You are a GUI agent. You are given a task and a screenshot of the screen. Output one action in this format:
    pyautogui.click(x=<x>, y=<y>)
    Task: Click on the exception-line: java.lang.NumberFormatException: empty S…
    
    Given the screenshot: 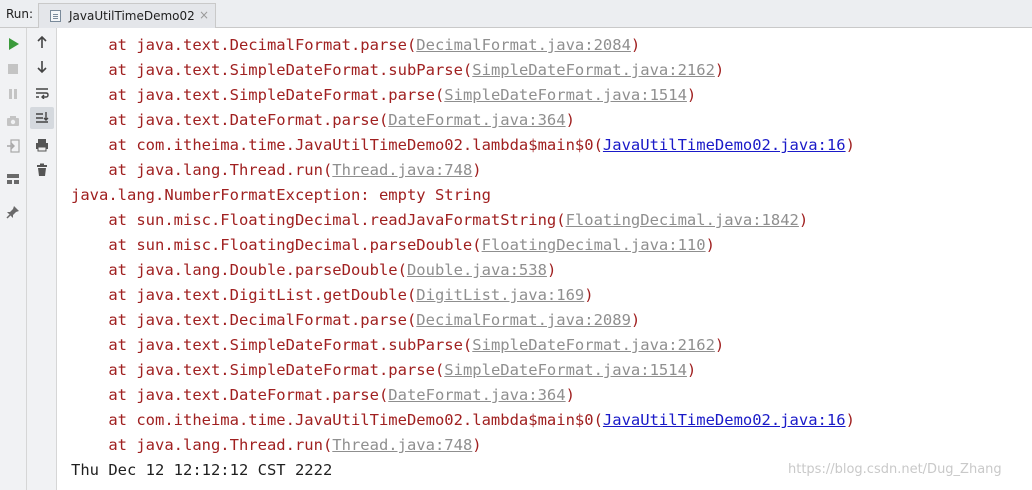 What is the action you would take?
    pyautogui.click(x=281, y=195)
    